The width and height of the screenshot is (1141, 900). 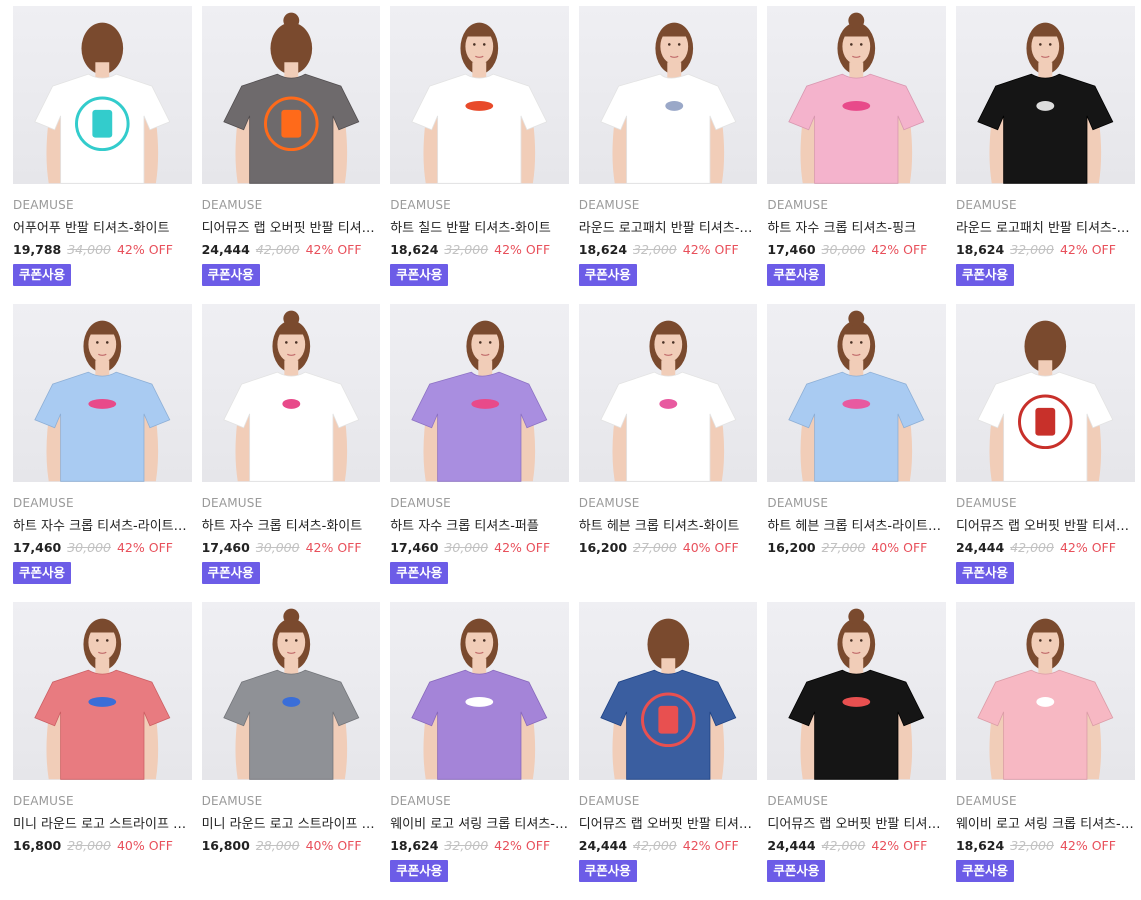 I want to click on price-row: 18,624 32,000 42% OFF, so click(x=1045, y=250).